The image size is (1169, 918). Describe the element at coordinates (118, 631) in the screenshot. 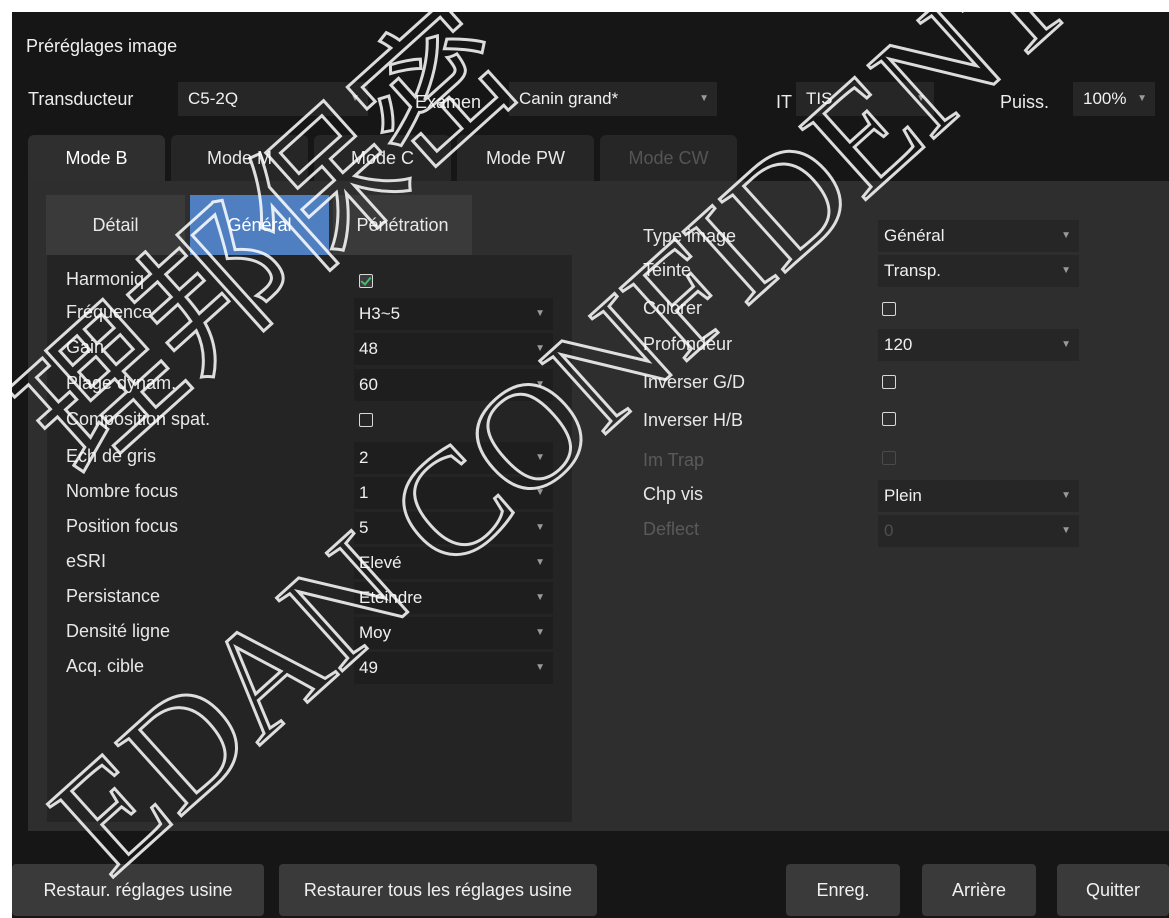

I see `param-label: Densité ligne` at that location.